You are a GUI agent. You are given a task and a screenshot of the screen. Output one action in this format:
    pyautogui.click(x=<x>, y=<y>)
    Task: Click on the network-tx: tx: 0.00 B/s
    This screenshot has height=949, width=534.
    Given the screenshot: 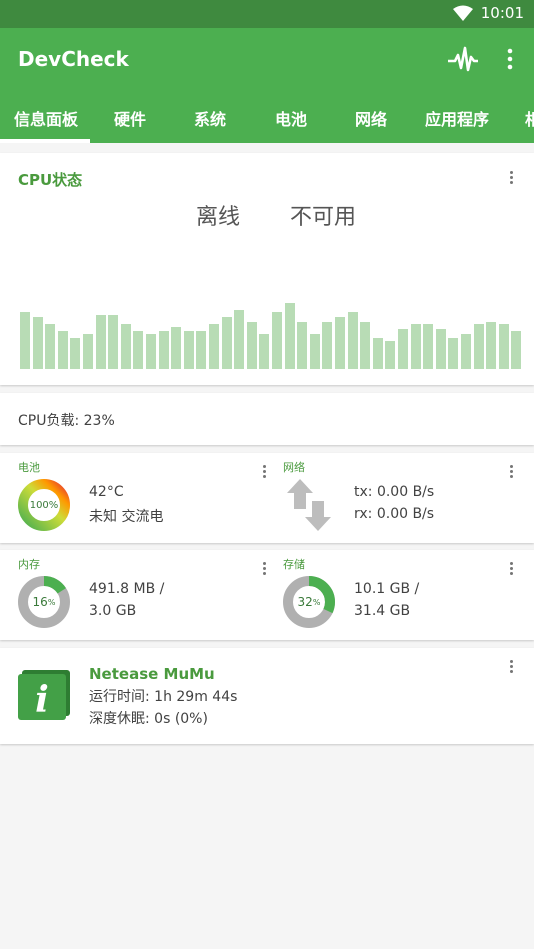 What is the action you would take?
    pyautogui.click(x=394, y=492)
    